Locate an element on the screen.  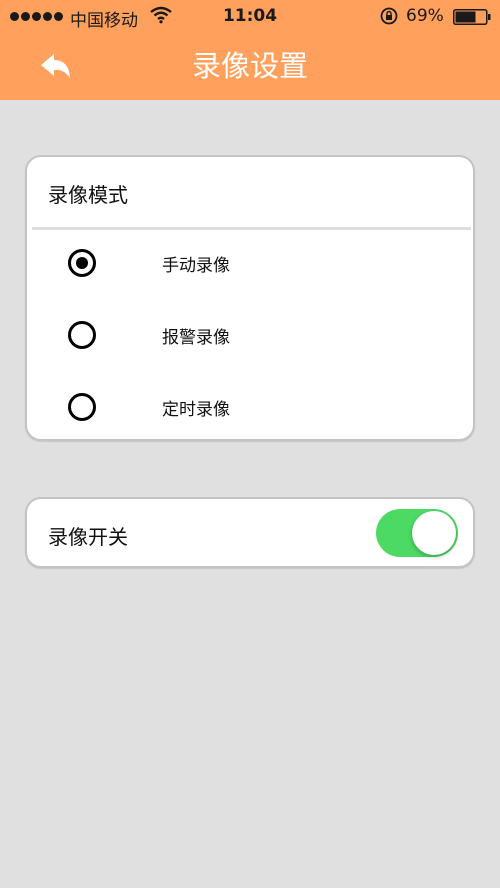
toggle-knob is located at coordinates (434, 533).